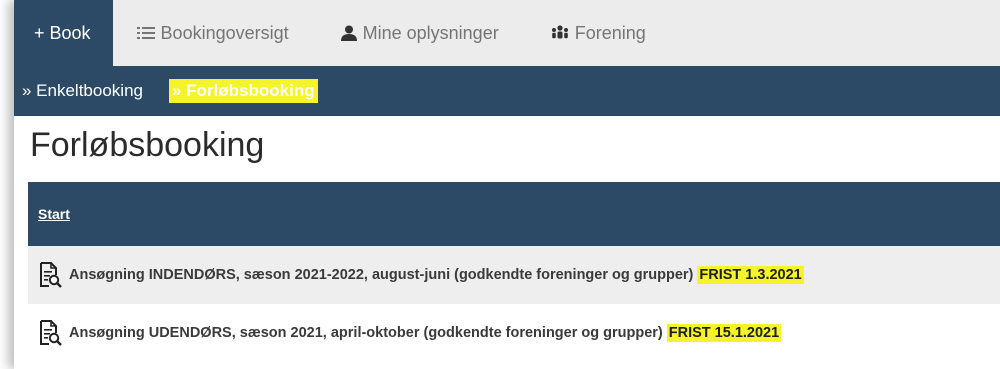  What do you see at coordinates (507, 91) in the screenshot?
I see `sub-navigation: » Enkeltbooking » Forløbsbooking` at bounding box center [507, 91].